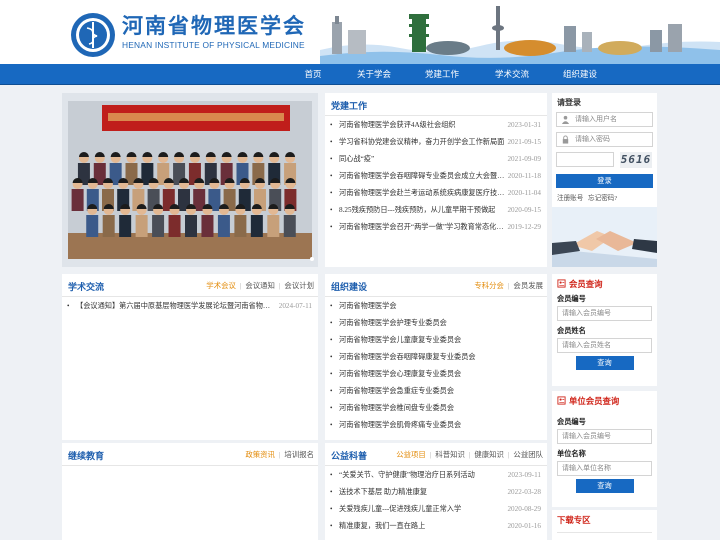  I want to click on news-item: 河南省物理医学会赴兰考运动系统疾病康复医疗技…2020-11-04, so click(436, 193).